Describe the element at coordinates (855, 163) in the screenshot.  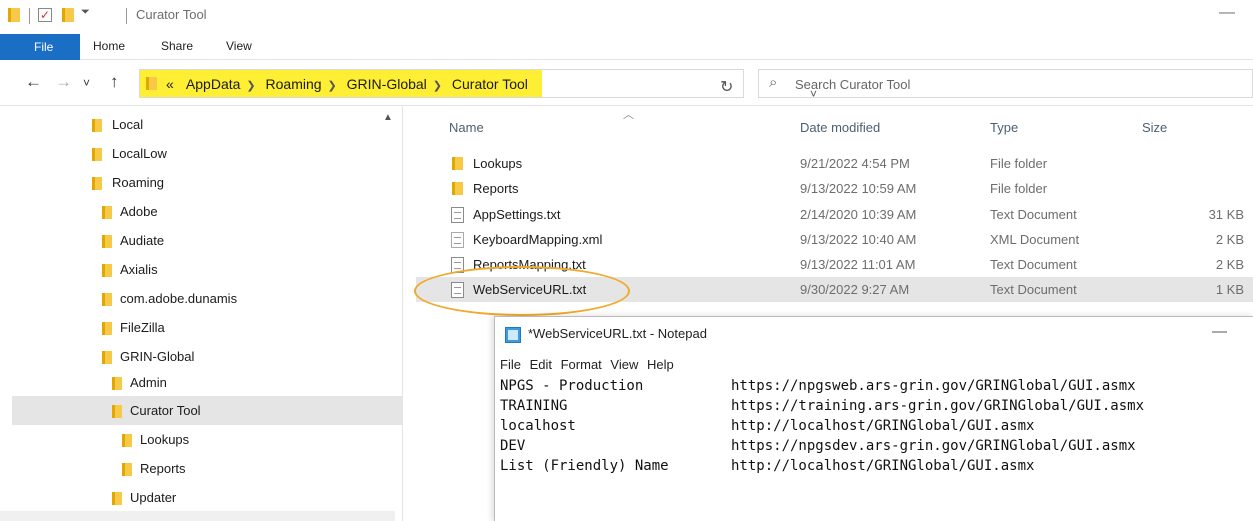
I see `file-date: 9/21/2022 4:54 PM` at that location.